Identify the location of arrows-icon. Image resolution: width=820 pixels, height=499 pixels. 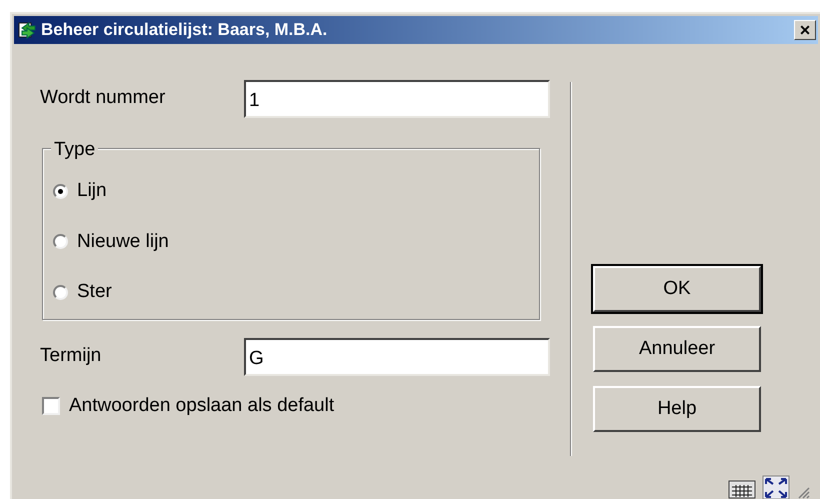
(28, 30).